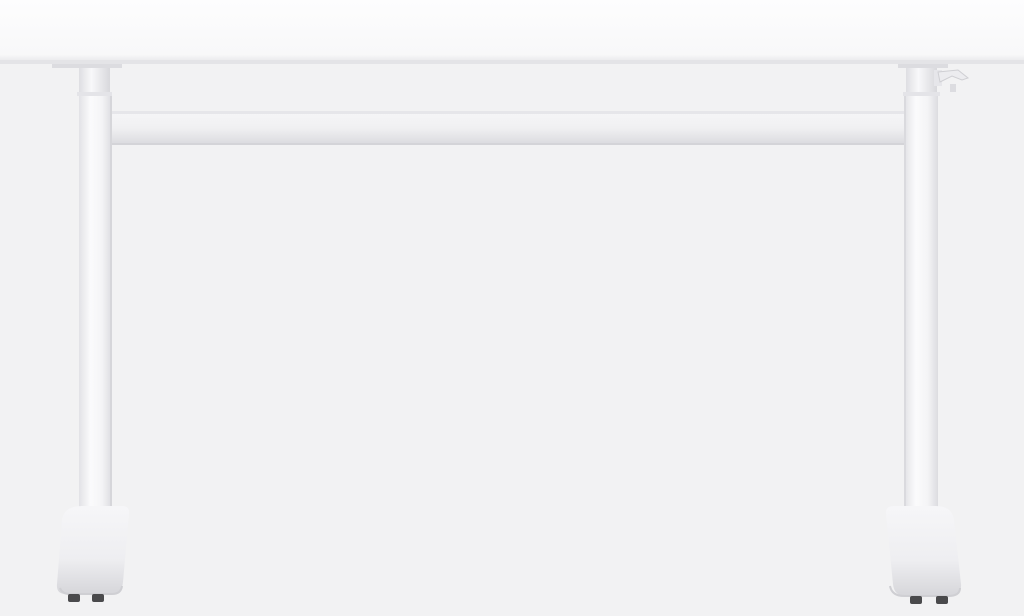  What do you see at coordinates (942, 600) in the screenshot?
I see `right-glide-rear` at bounding box center [942, 600].